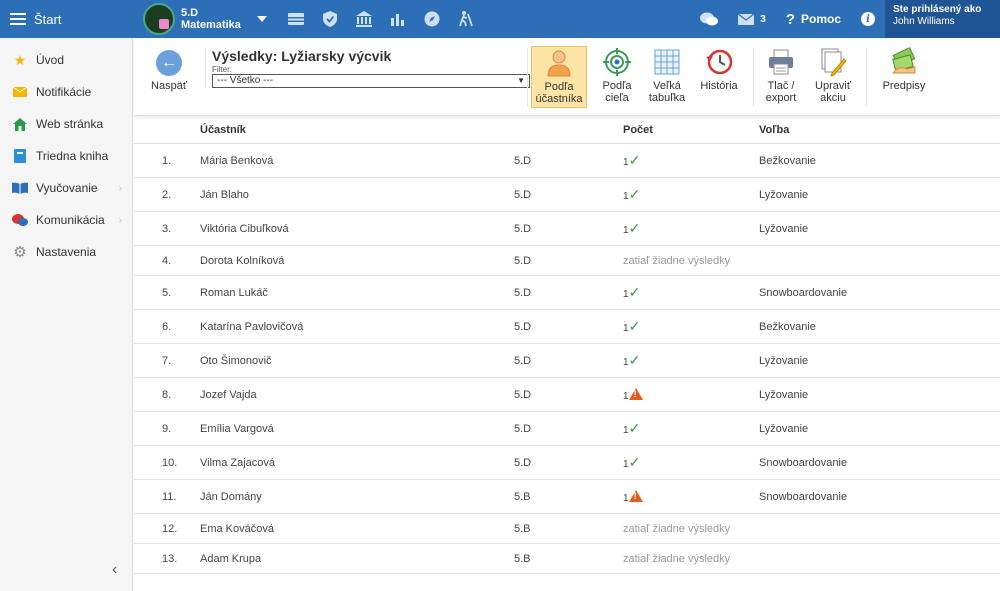 This screenshot has width=1000, height=591. Describe the element at coordinates (432, 19) in the screenshot. I see `compass-icon` at that location.